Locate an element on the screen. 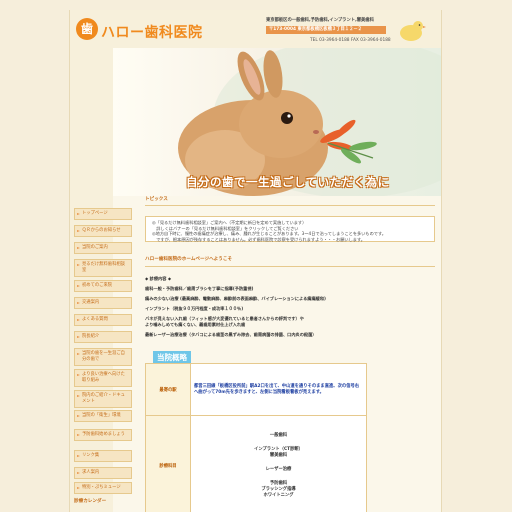 The image size is (512, 512). sidebar-item-access: 交通案内 is located at coordinates (103, 303).